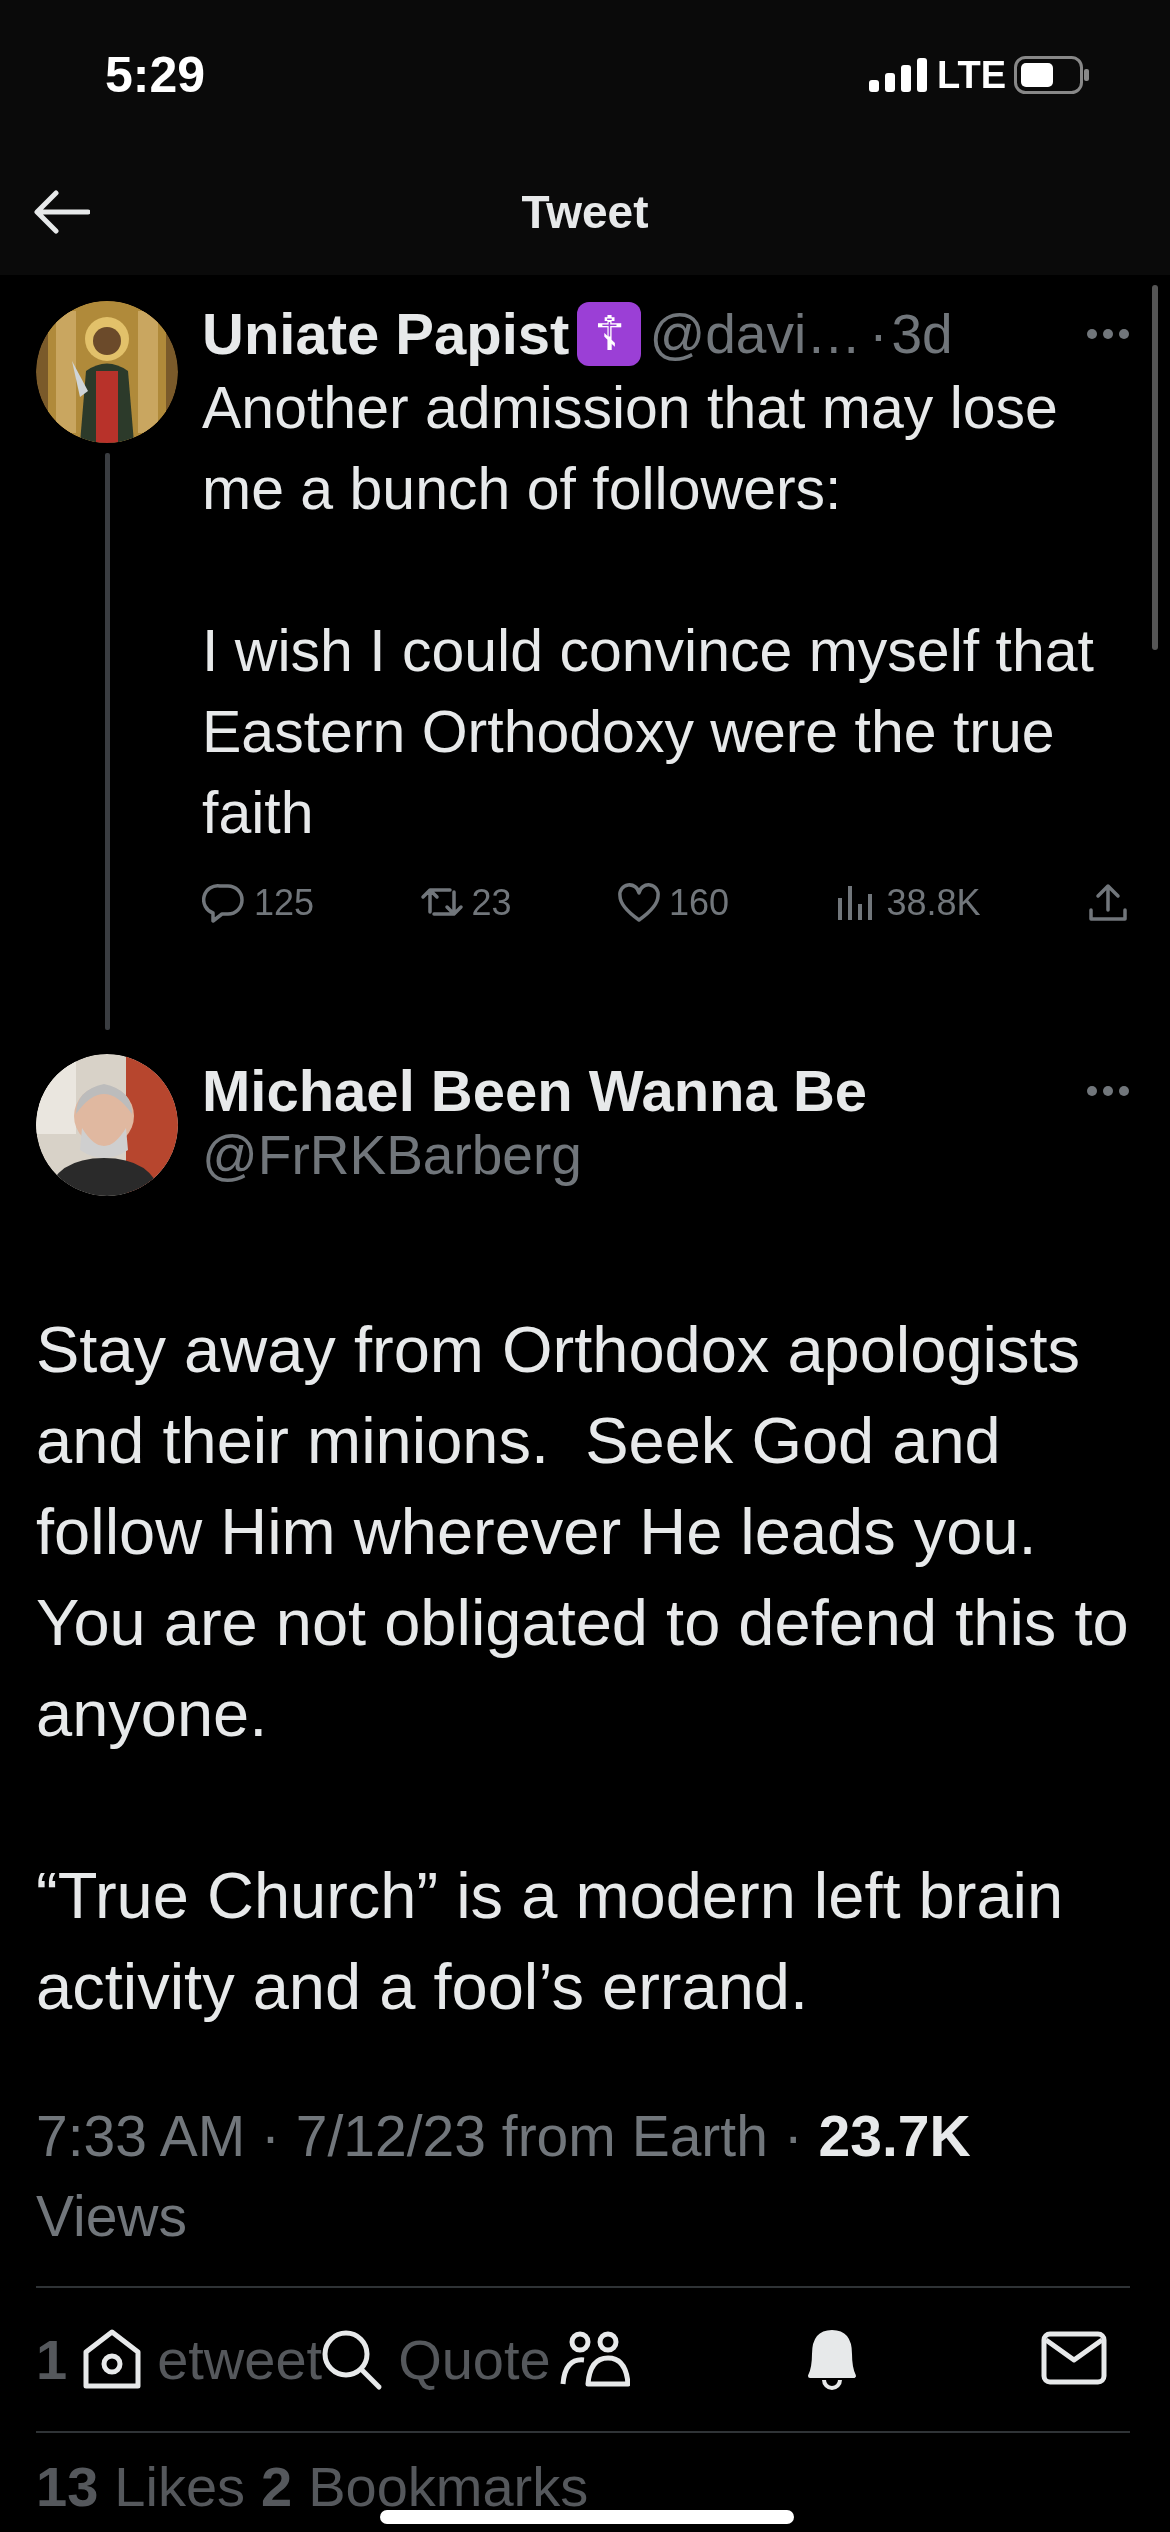 The image size is (1170, 2532). I want to click on tweet-age: 3d, so click(922, 334).